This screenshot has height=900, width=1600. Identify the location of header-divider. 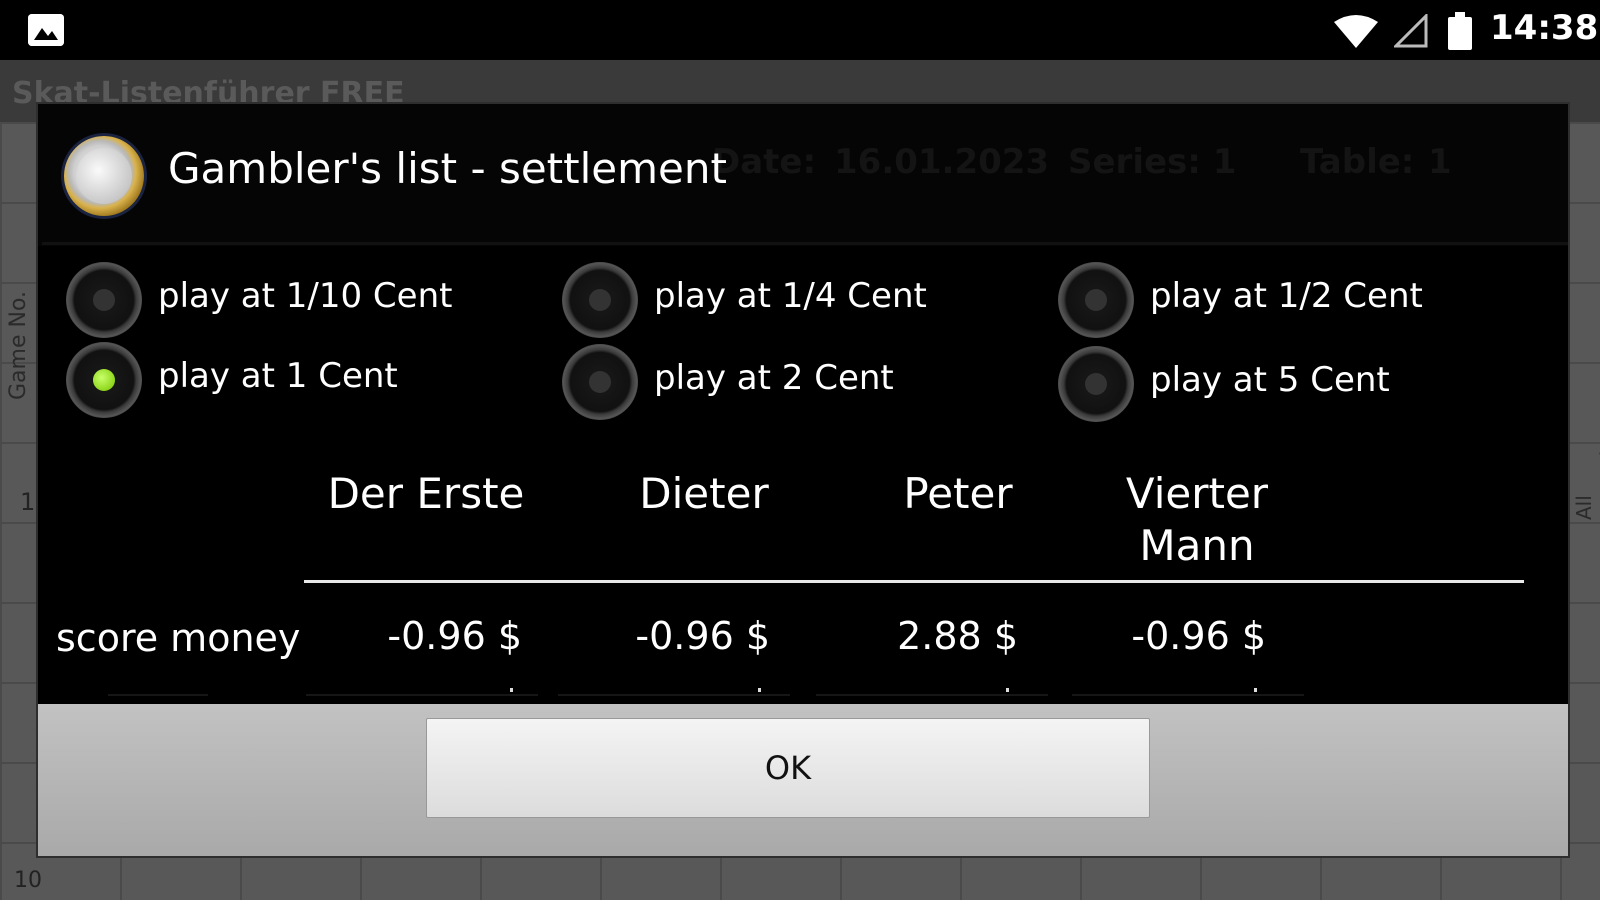
(805, 243).